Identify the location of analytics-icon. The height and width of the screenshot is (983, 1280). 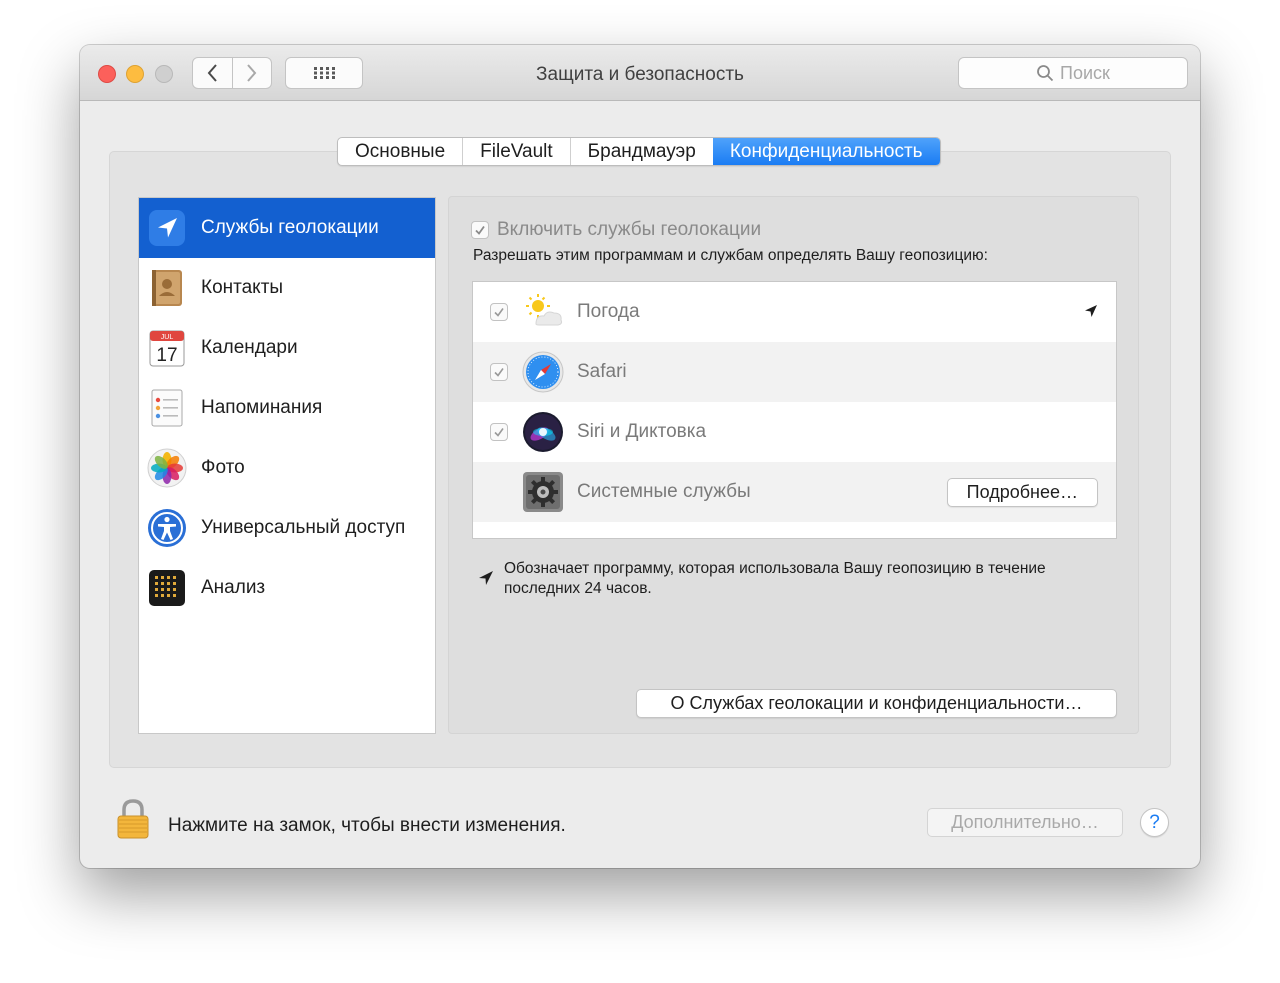
(167, 588).